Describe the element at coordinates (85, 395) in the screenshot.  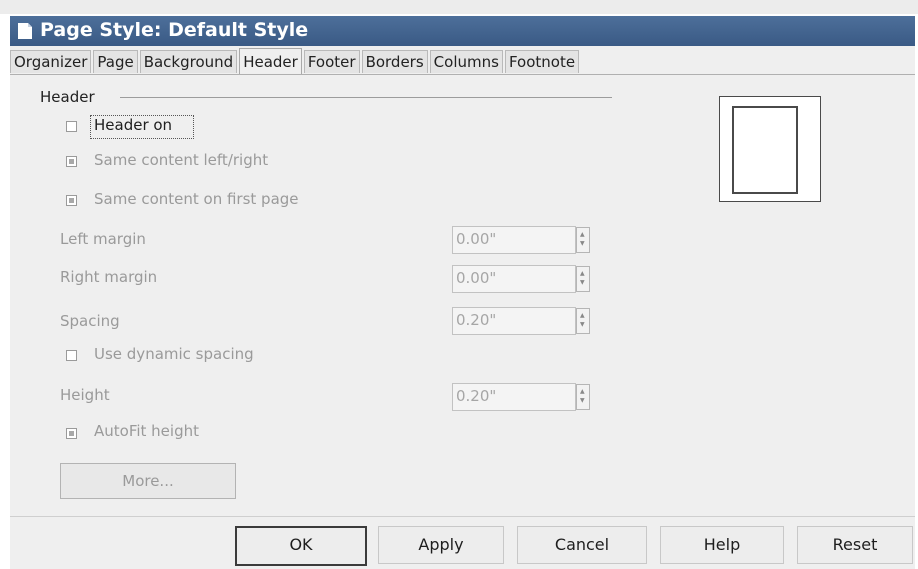
I see `height-label: Height` at that location.